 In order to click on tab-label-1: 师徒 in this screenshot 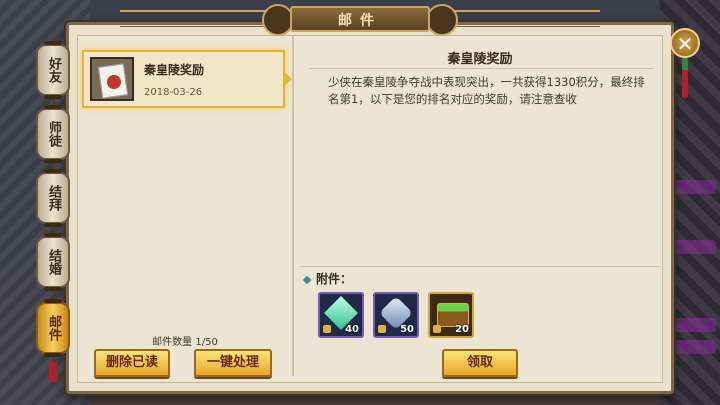, I will do `click(53, 134)`.